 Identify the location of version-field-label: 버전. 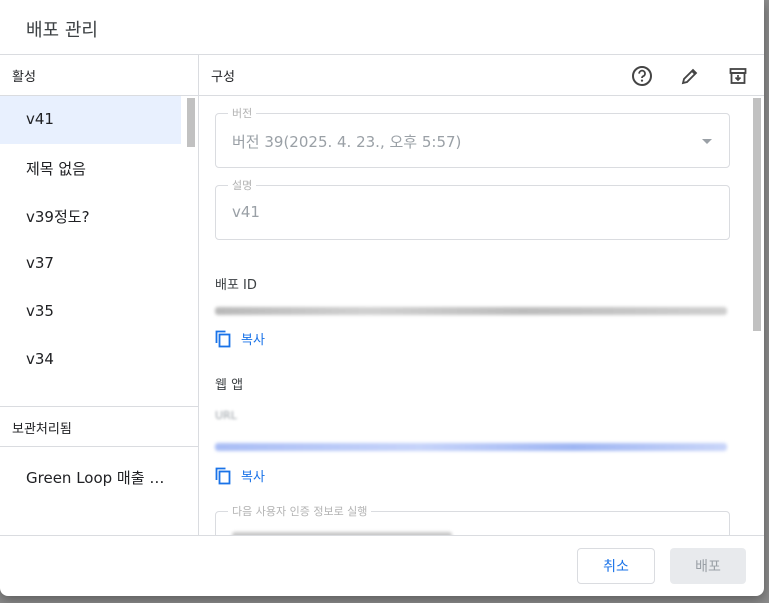
(242, 113).